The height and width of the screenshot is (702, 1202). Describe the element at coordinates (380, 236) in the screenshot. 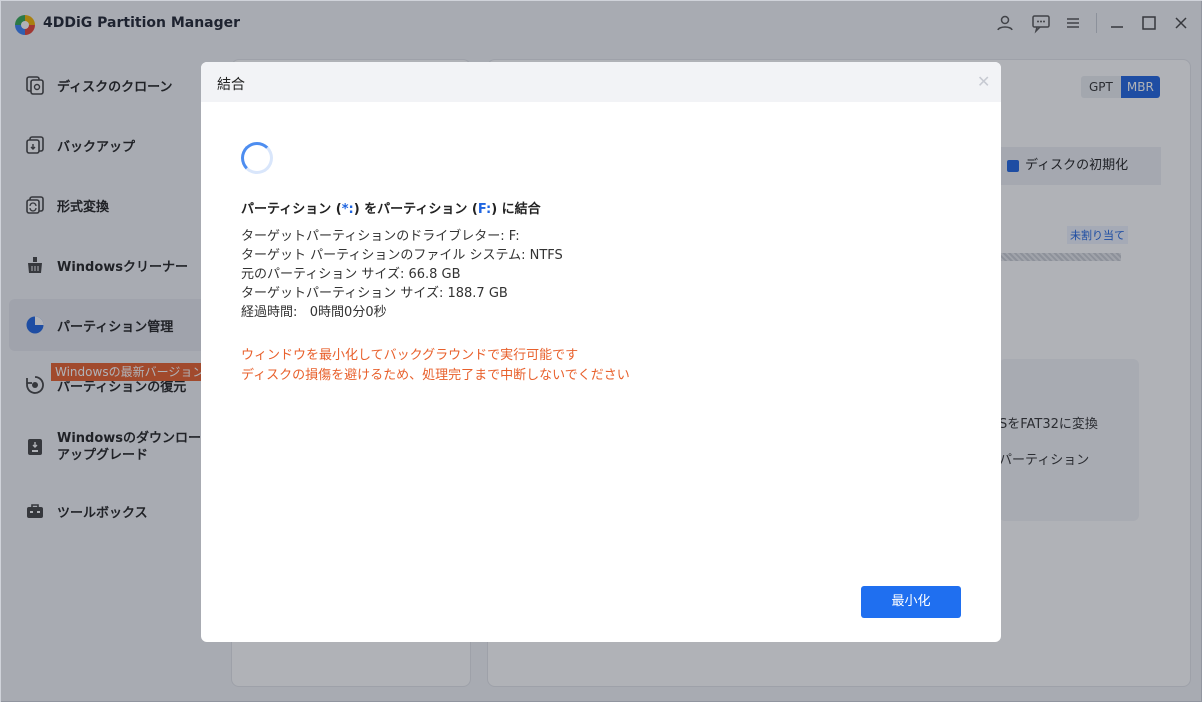

I see `drive-letter-info: ターゲットパーティションのドライブレター: F:` at that location.